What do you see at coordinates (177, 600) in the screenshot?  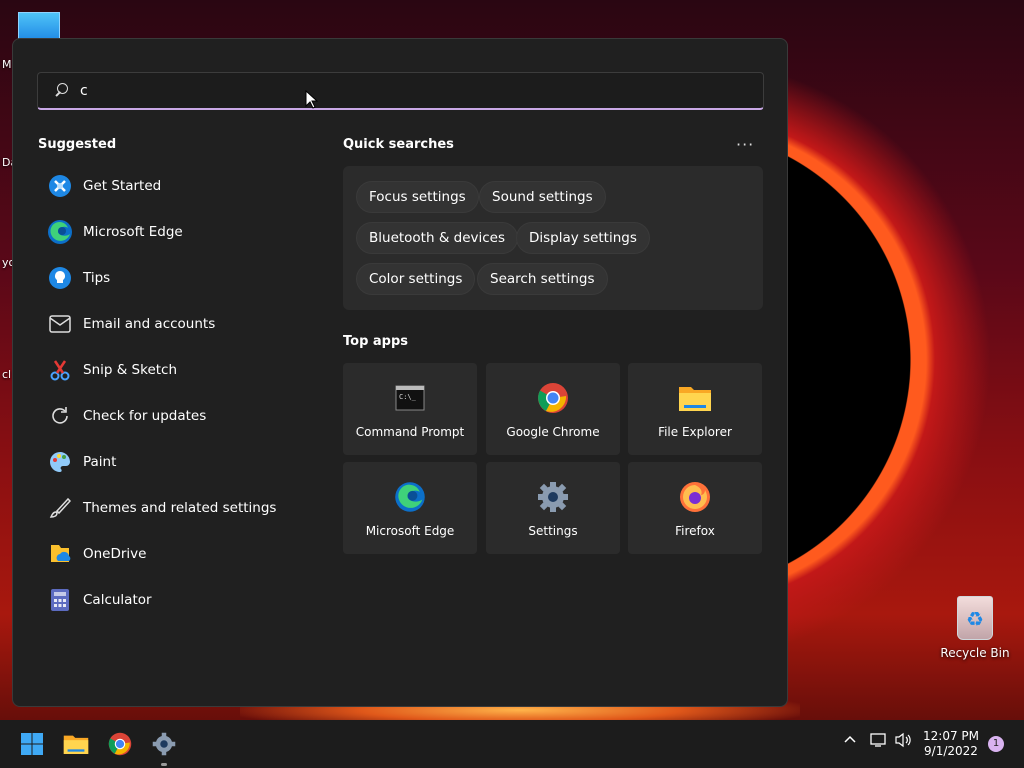 I see `suggested-item-calculator: Calculator` at bounding box center [177, 600].